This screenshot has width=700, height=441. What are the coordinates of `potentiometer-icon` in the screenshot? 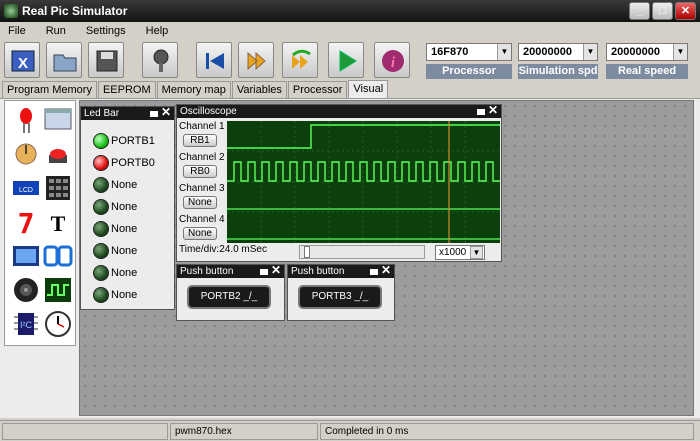 It's located at (26, 154).